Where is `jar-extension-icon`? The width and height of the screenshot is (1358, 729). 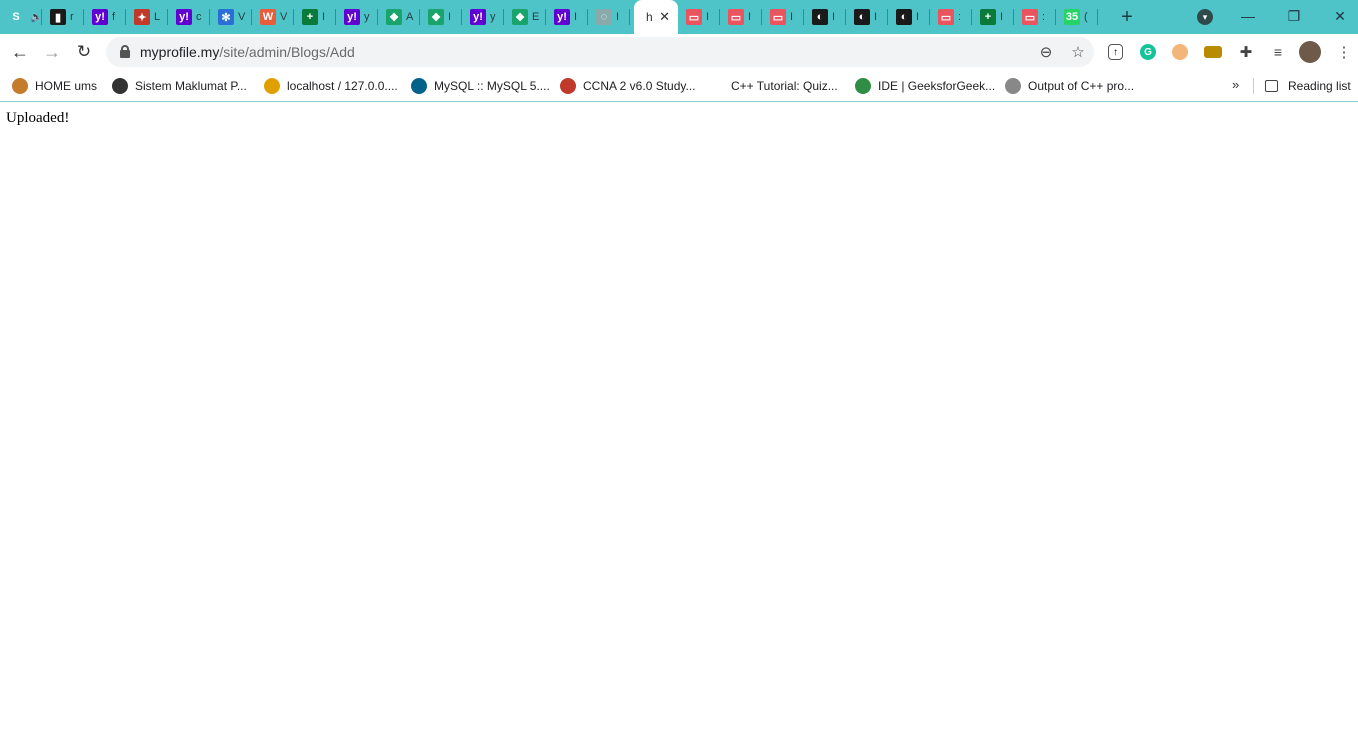 jar-extension-icon is located at coordinates (1213, 52).